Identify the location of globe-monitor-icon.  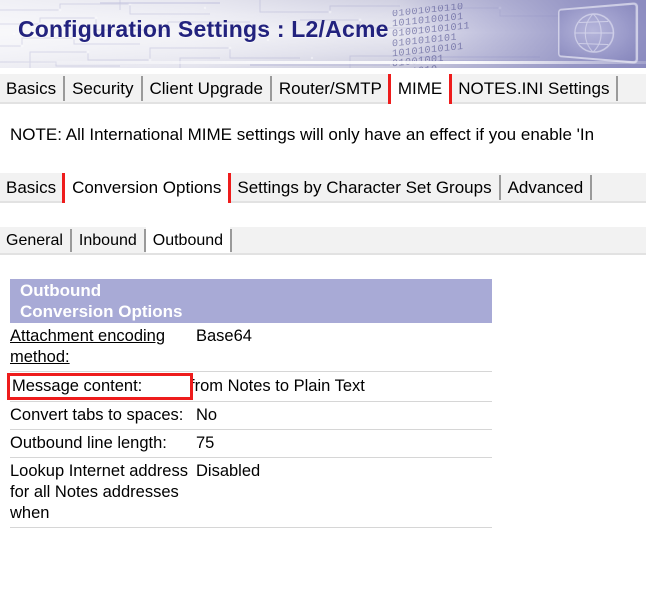
(598, 33).